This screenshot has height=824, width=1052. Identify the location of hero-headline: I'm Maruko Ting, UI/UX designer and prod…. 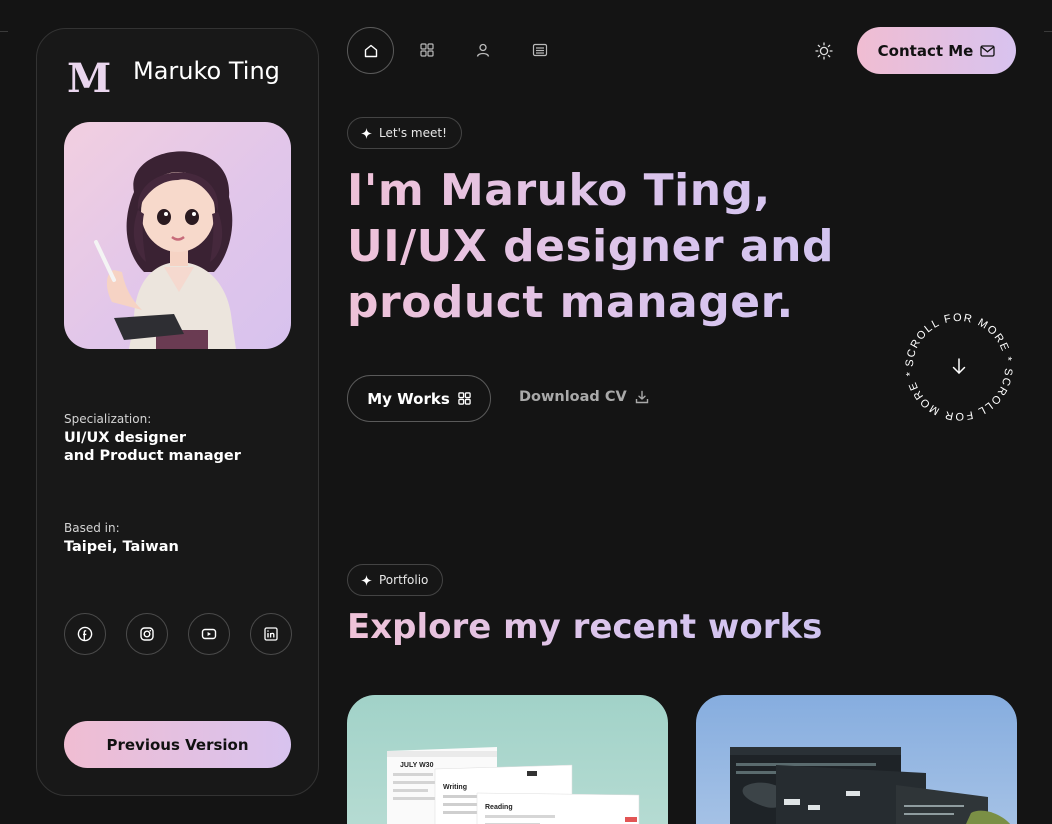
(627, 247).